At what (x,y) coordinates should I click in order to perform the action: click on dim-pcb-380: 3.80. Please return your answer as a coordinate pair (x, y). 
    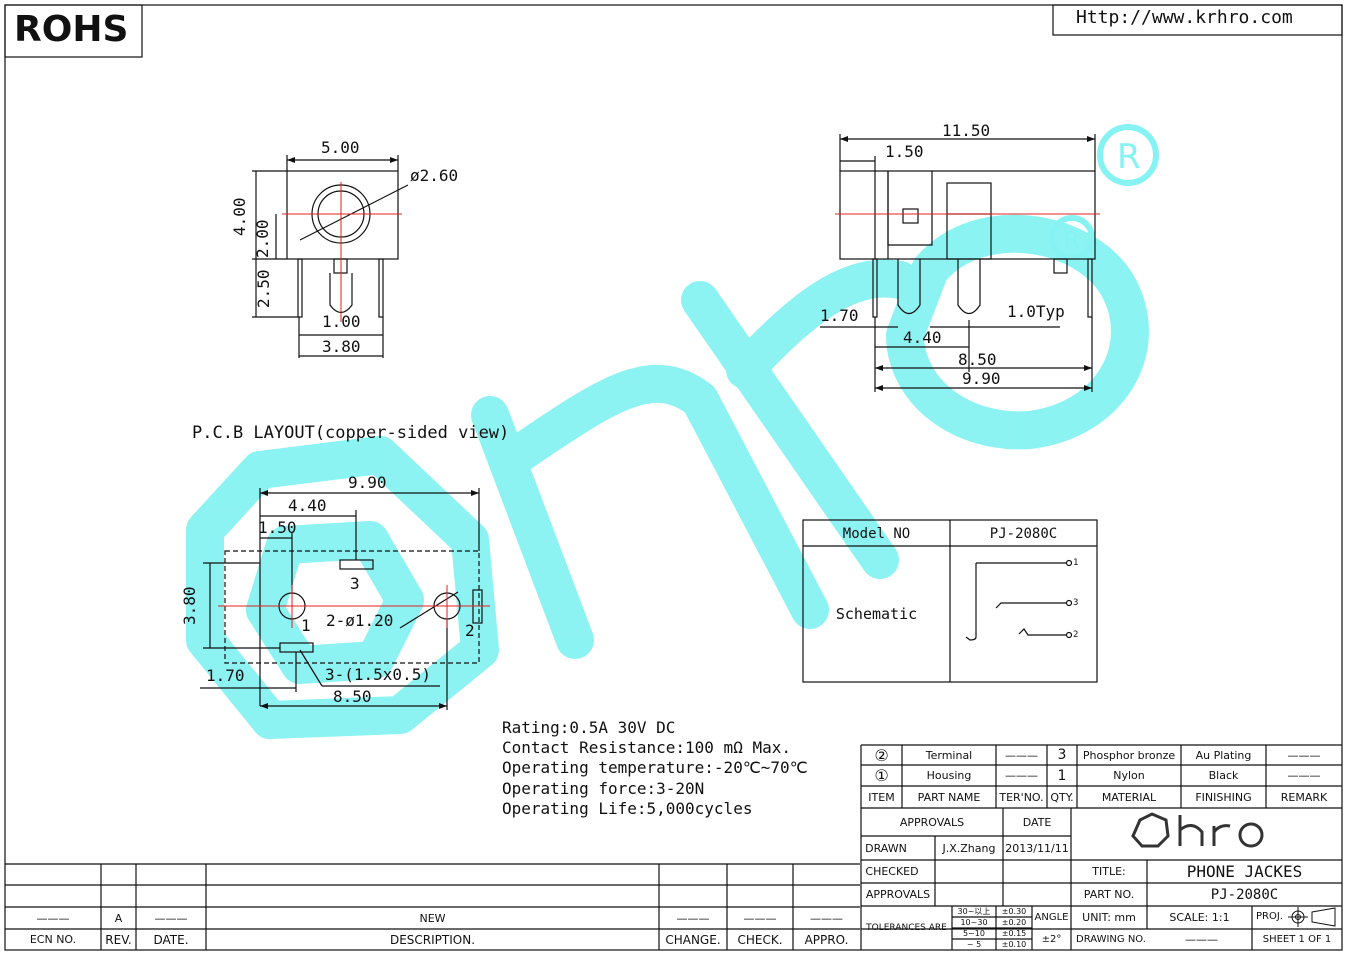
    Looking at the image, I should click on (189, 605).